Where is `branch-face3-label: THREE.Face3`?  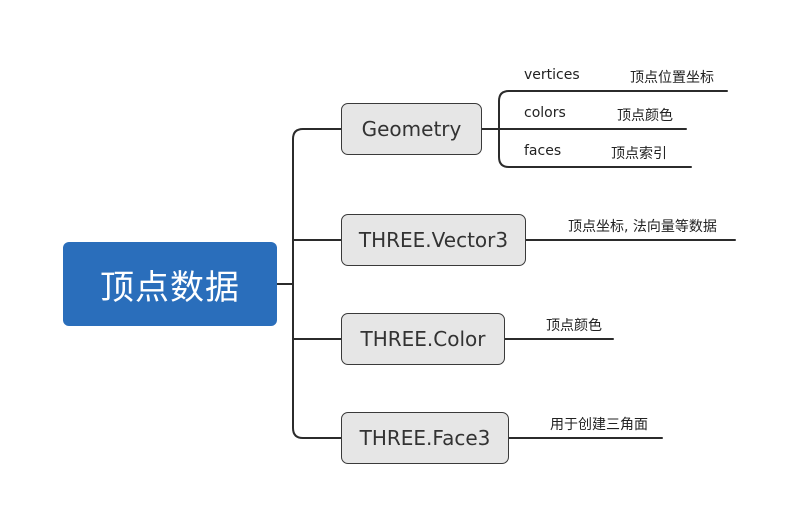 branch-face3-label: THREE.Face3 is located at coordinates (425, 438).